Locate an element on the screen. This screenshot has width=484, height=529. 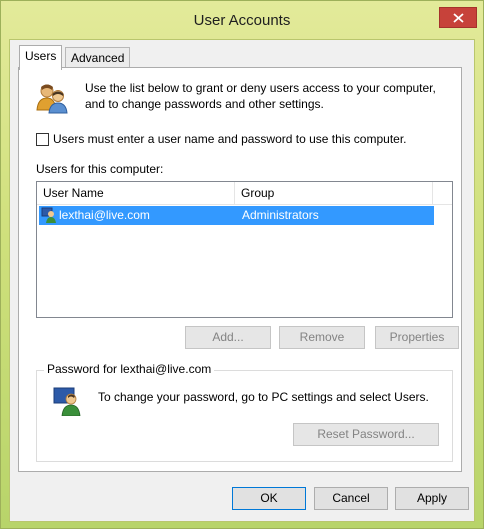
require-password-checkbox is located at coordinates (42, 139).